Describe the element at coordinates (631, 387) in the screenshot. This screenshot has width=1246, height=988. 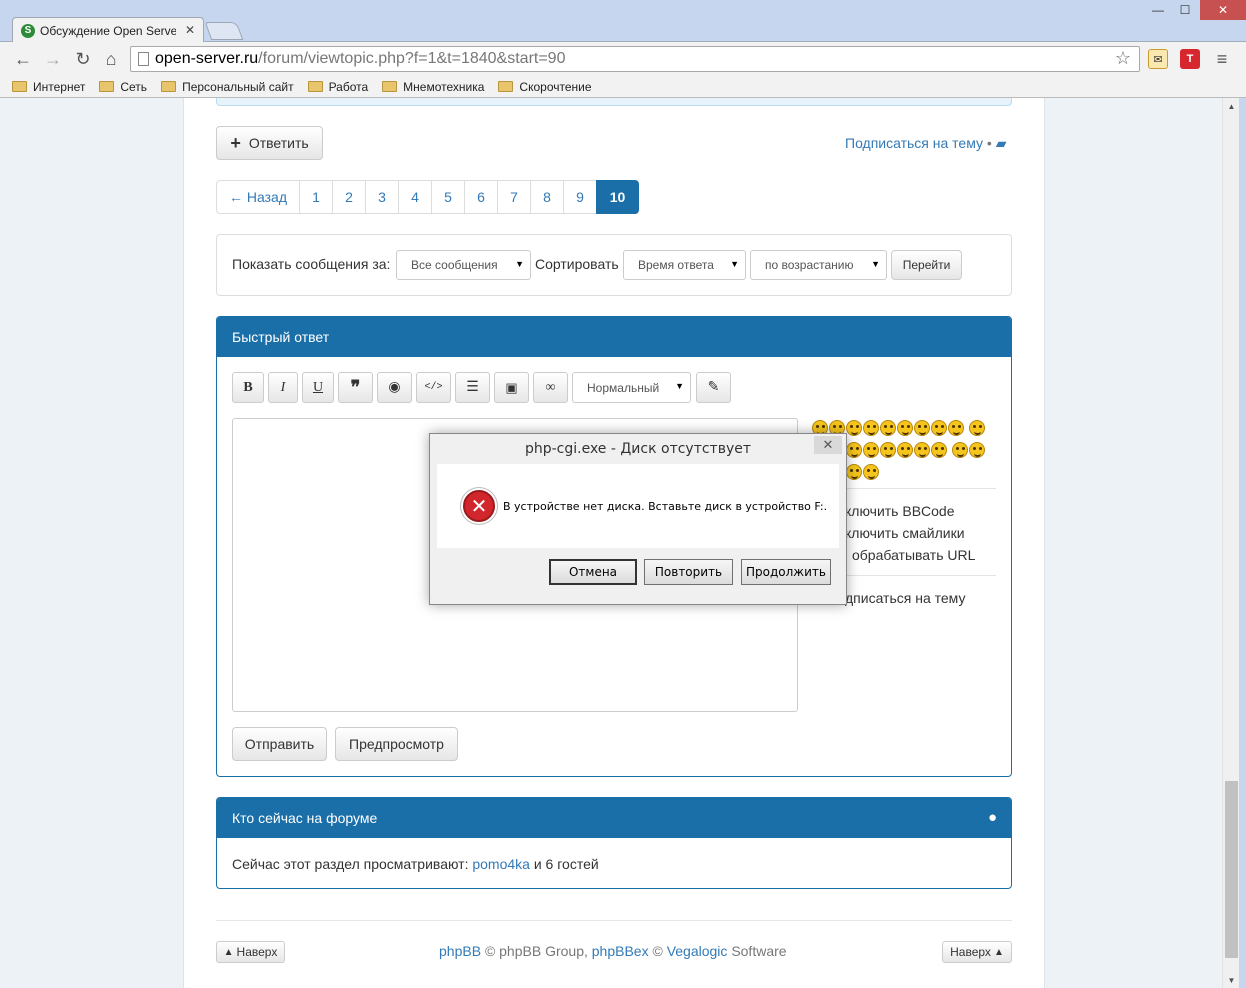
I see `font-size-select: Нормальный ▼` at that location.